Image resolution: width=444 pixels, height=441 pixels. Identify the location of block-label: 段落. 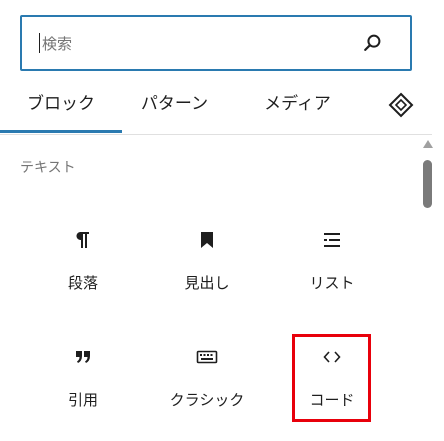
(82, 283).